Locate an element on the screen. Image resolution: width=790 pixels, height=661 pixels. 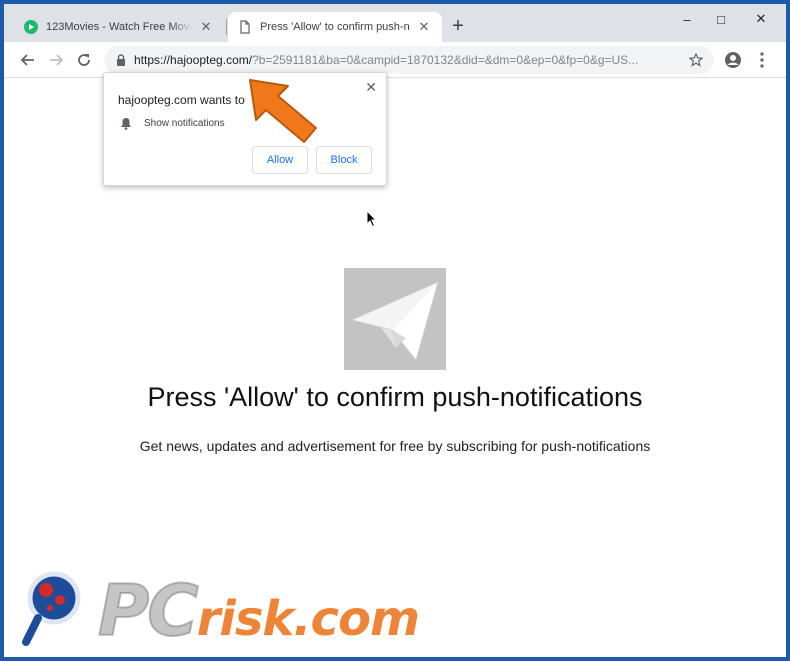
tab-123movies: 123Movies - Watch Free Movies Online ✕ is located at coordinates (119, 27).